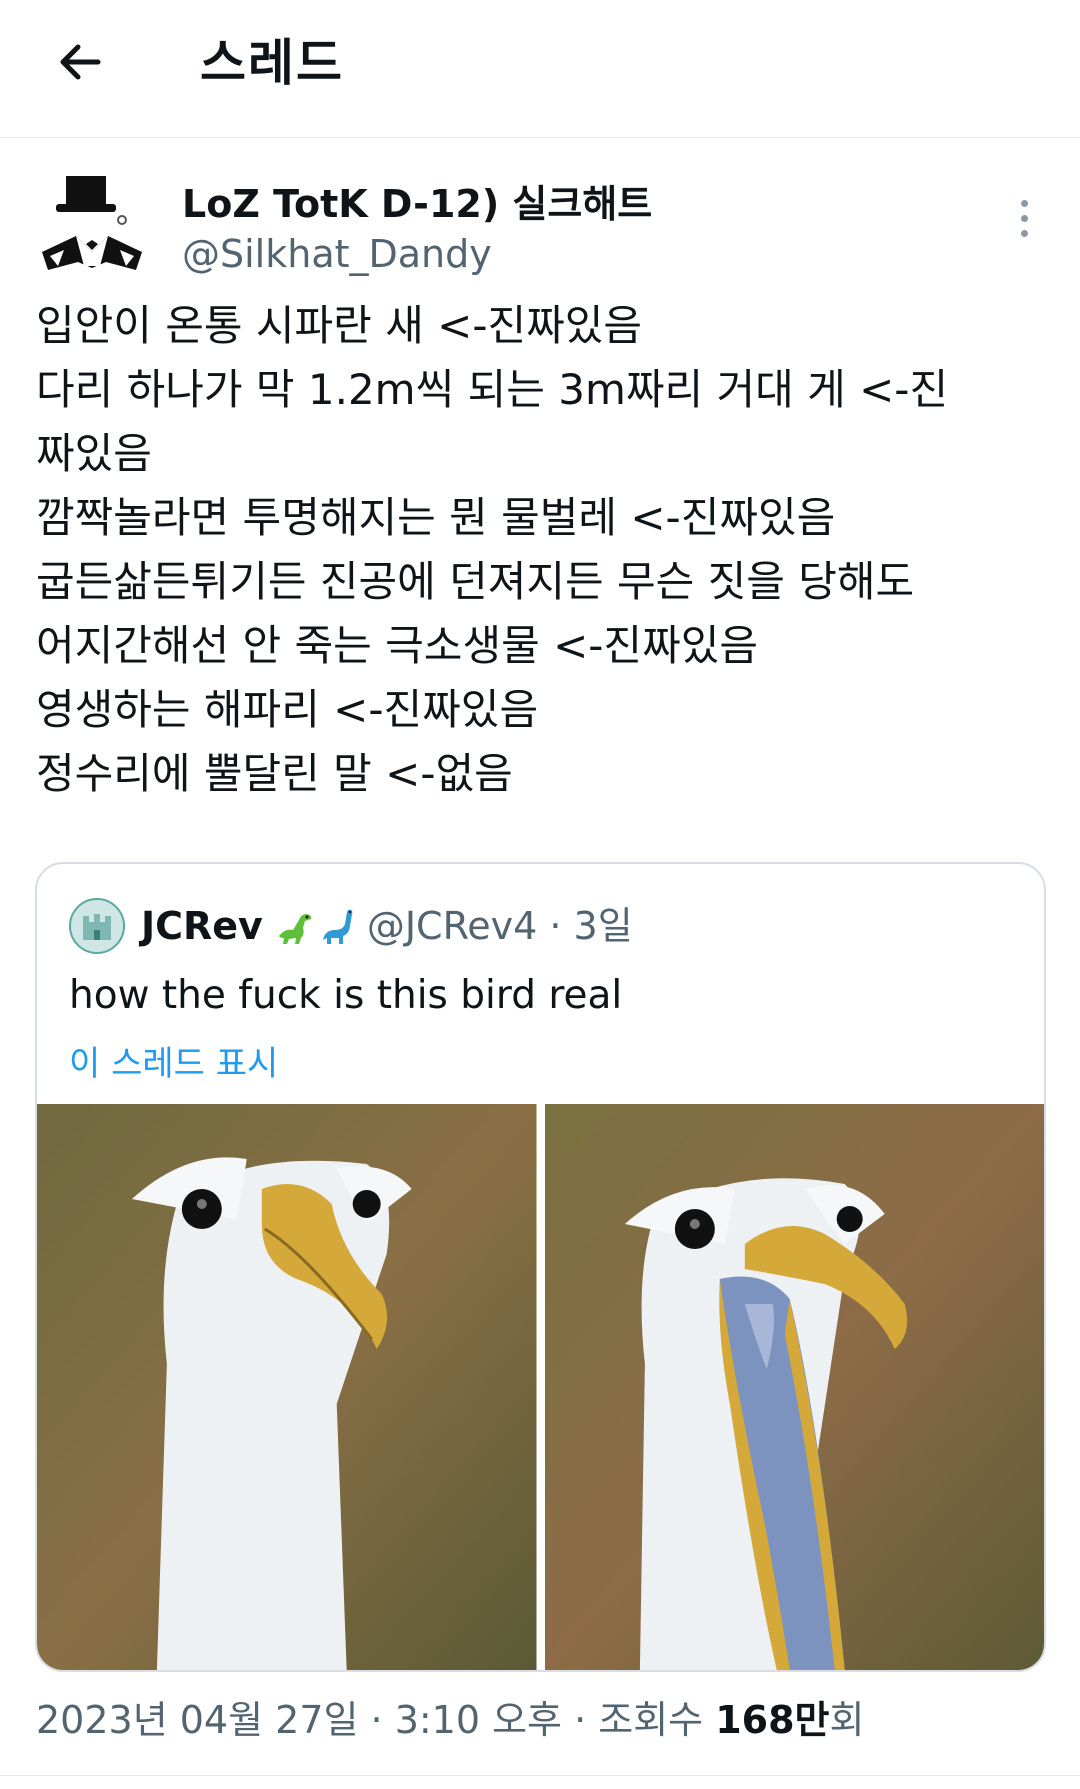 The width and height of the screenshot is (1080, 1789). What do you see at coordinates (346, 995) in the screenshot?
I see `quote-text: how the fuck is this bird real` at bounding box center [346, 995].